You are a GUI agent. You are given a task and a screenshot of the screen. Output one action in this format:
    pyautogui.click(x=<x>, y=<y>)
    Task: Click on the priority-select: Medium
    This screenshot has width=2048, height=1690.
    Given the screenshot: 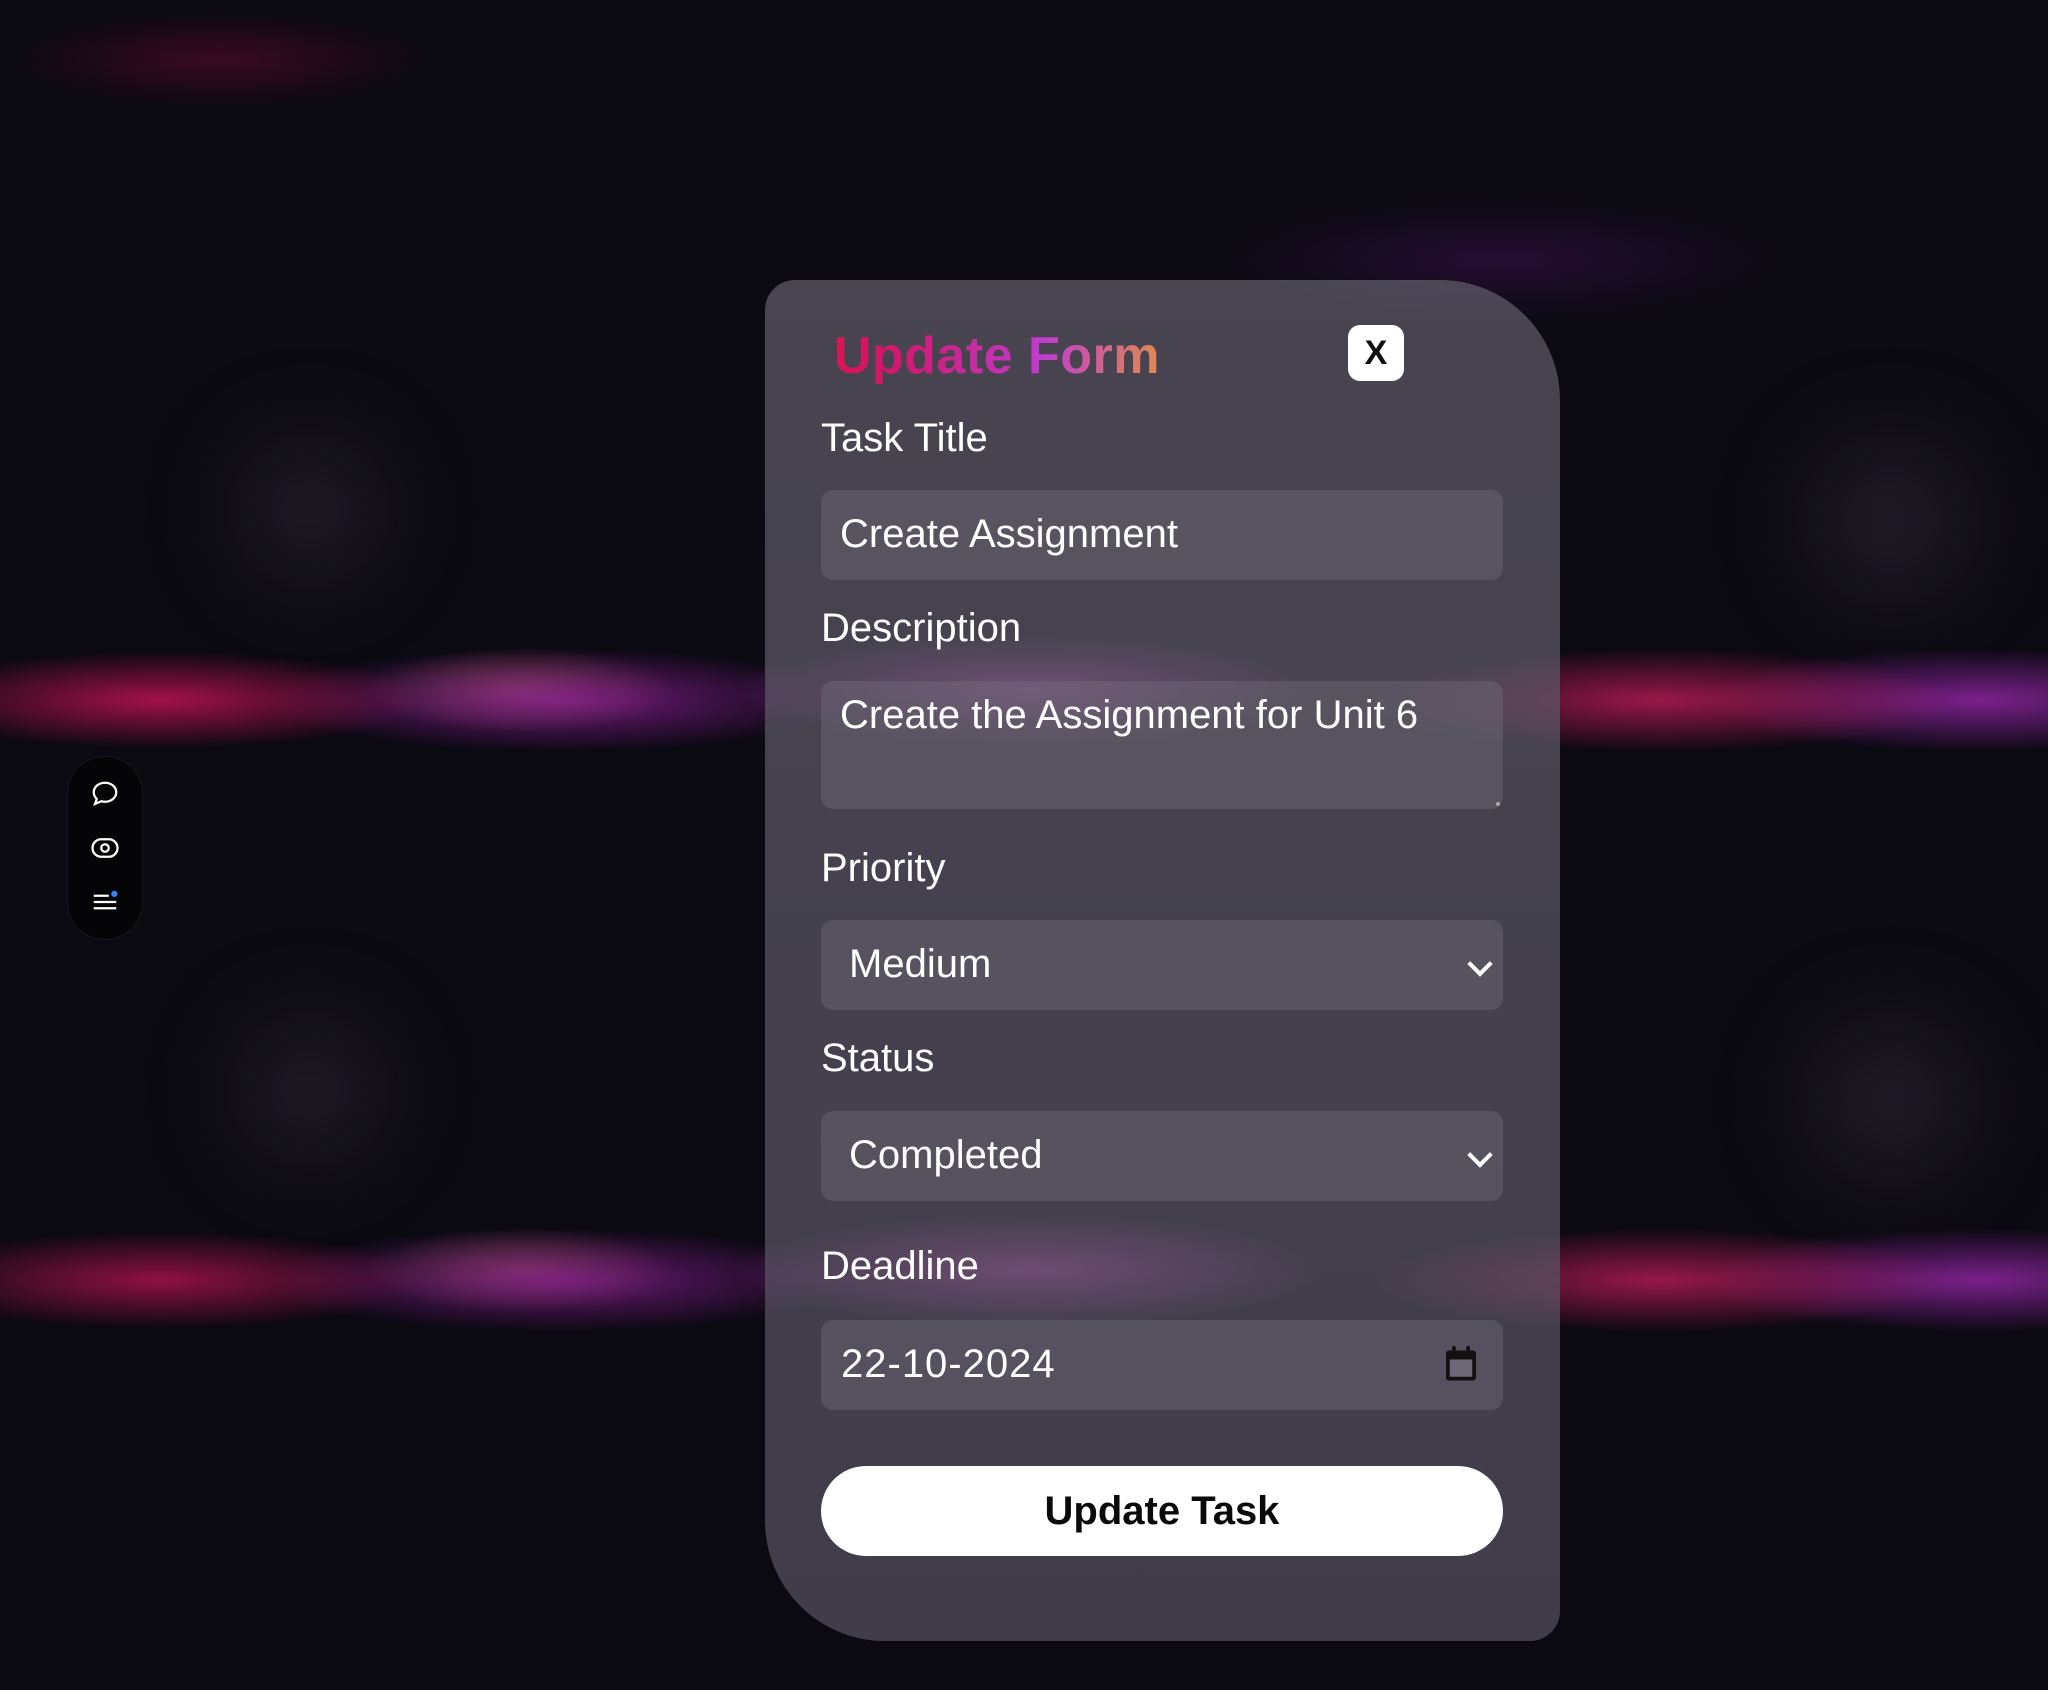 What is the action you would take?
    pyautogui.click(x=1162, y=965)
    